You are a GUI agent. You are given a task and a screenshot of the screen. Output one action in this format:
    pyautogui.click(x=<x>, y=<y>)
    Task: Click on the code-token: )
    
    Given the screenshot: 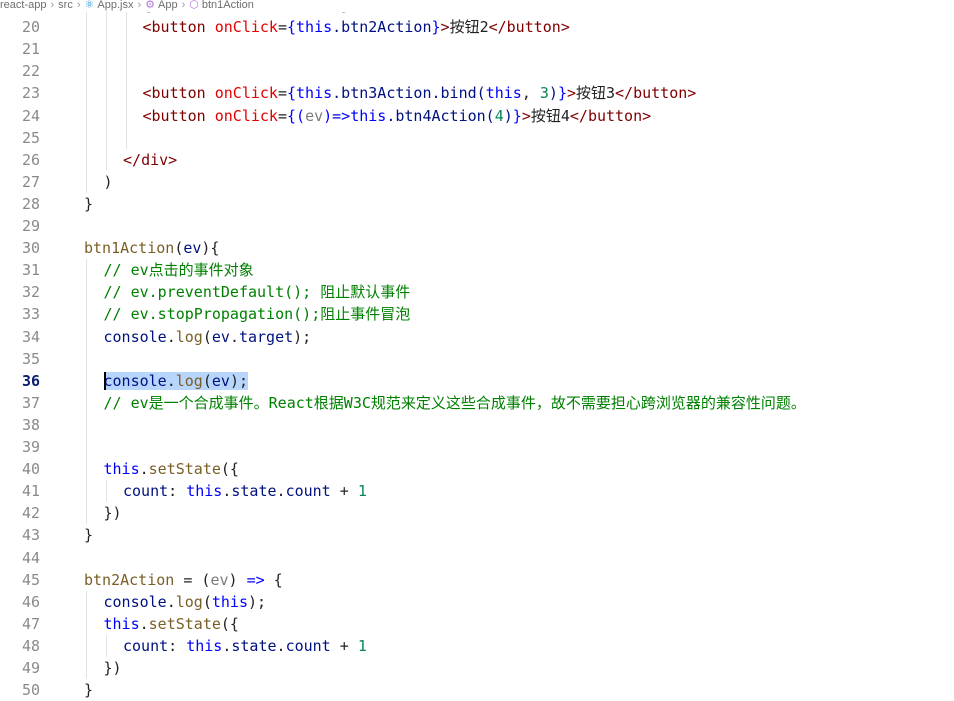 What is the action you would take?
    pyautogui.click(x=508, y=115)
    